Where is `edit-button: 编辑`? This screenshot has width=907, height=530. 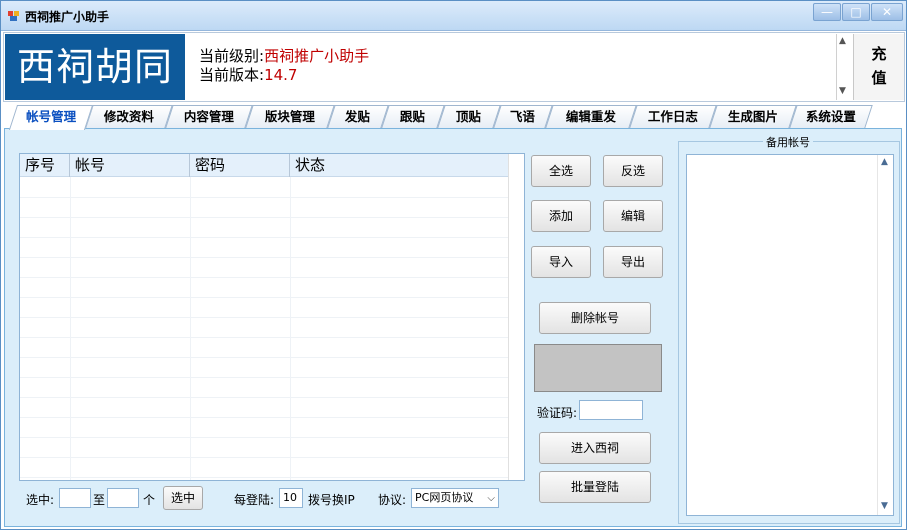 edit-button: 编辑 is located at coordinates (633, 216).